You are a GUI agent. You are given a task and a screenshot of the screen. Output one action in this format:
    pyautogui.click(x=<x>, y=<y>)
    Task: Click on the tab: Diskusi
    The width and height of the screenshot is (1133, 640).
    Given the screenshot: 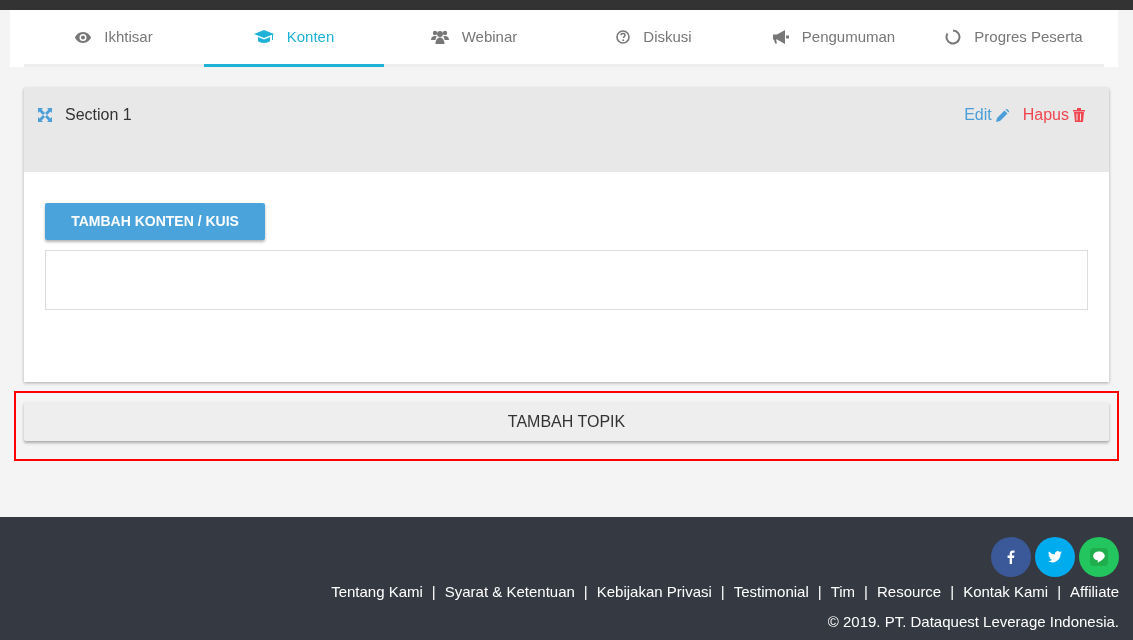 What is the action you would take?
    pyautogui.click(x=654, y=37)
    